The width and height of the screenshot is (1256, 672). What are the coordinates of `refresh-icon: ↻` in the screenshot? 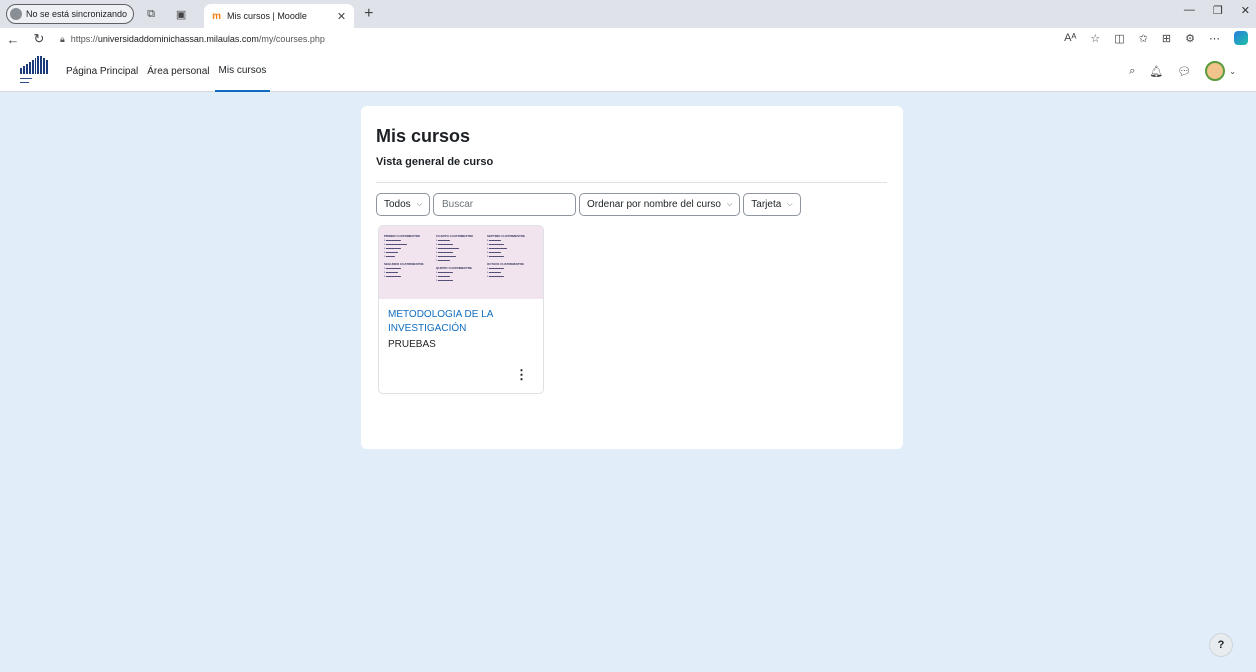 It's located at (39, 39).